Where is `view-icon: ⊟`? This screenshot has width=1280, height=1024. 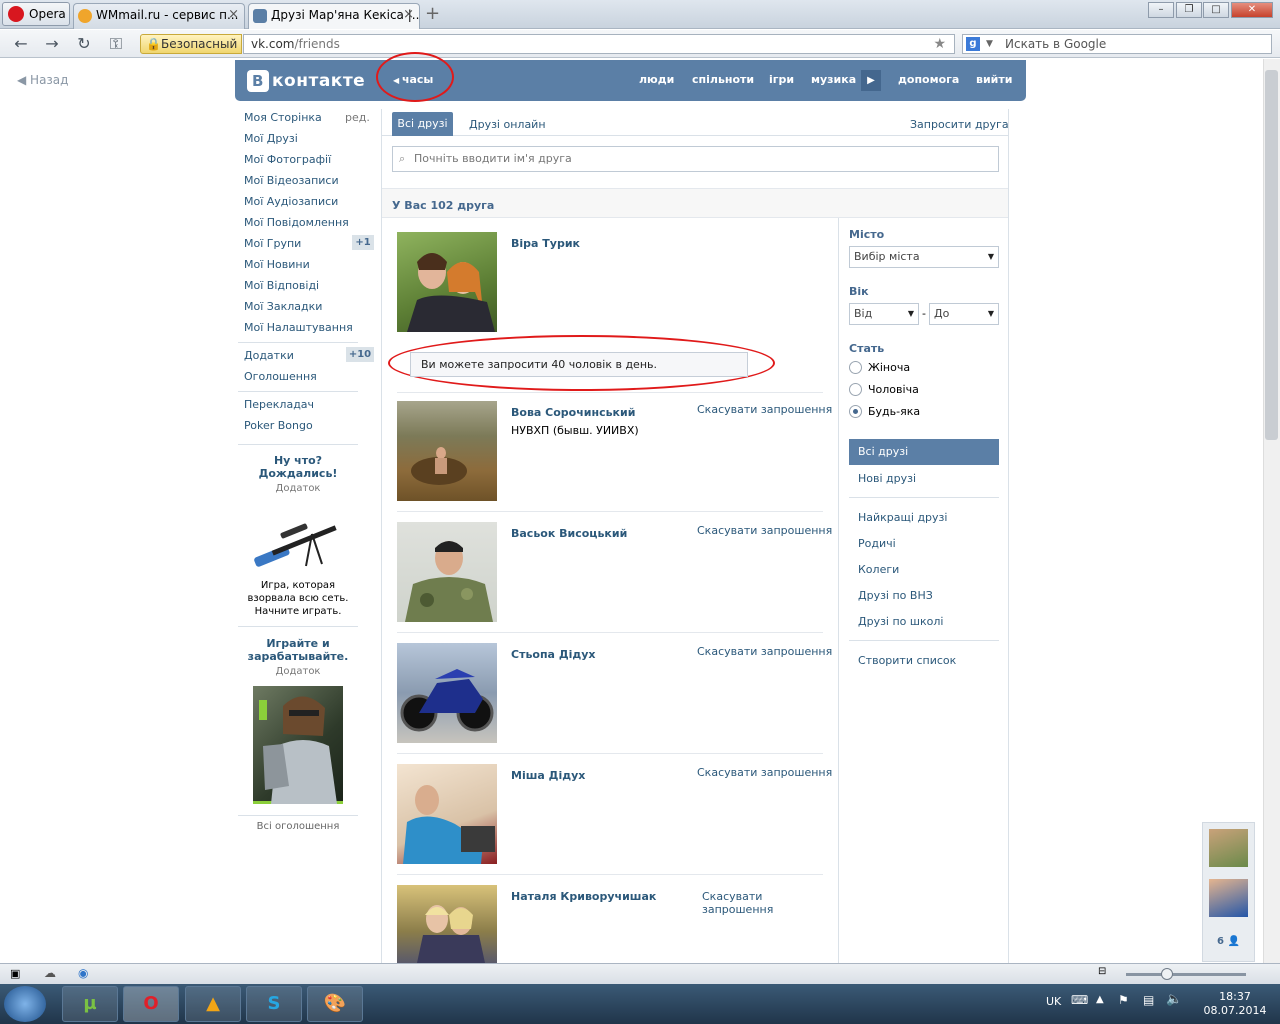 view-icon: ⊟ is located at coordinates (1102, 971).